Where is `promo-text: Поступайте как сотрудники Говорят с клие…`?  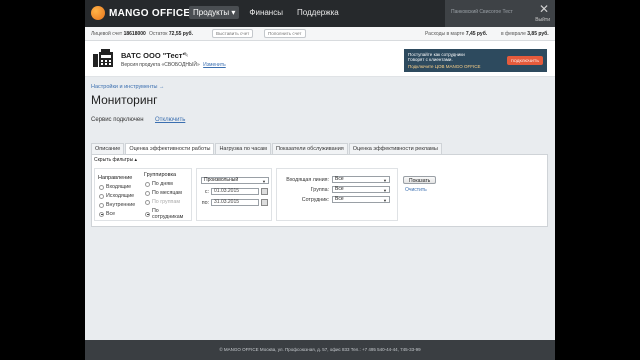
promo-text: Поступайте как сотрудники Говорят с клие… is located at coordinates (436, 57).